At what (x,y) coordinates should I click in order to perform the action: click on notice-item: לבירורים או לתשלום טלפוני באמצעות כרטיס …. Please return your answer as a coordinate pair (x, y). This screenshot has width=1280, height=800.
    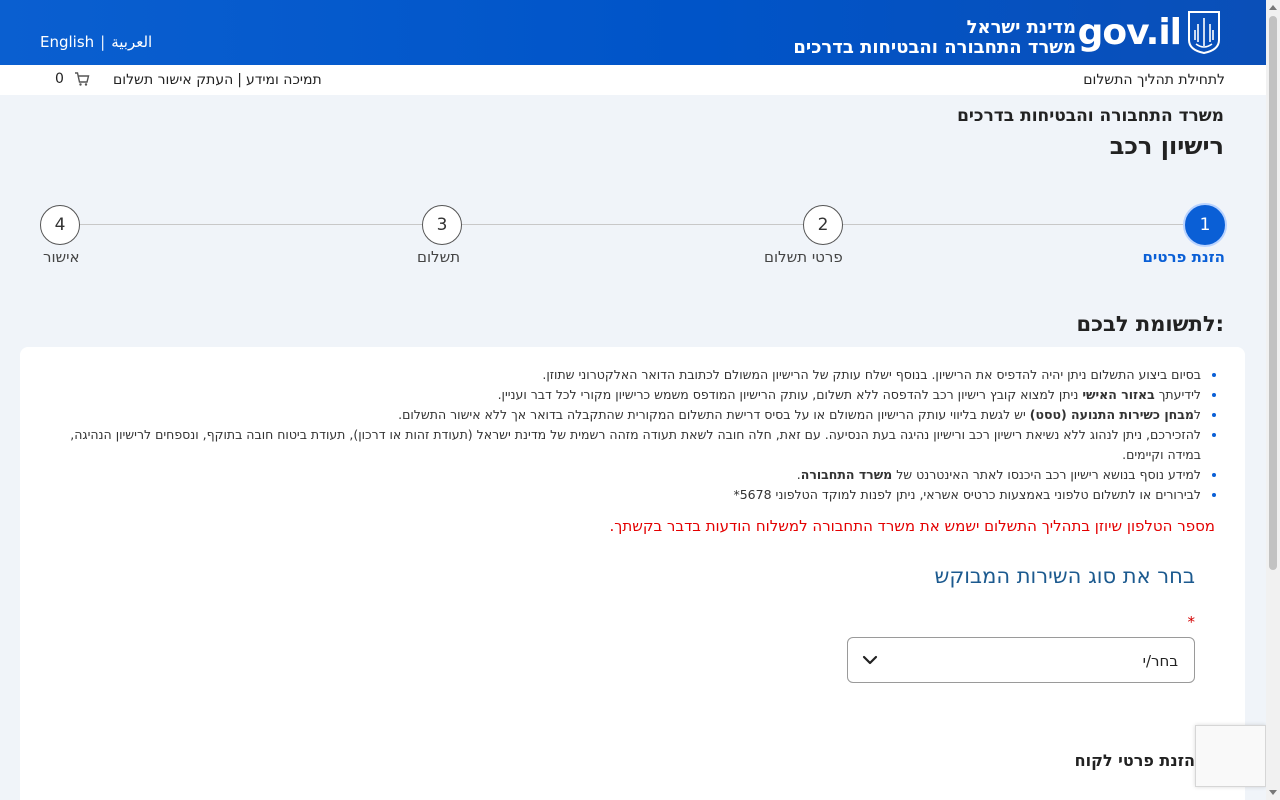
    Looking at the image, I should click on (618, 495).